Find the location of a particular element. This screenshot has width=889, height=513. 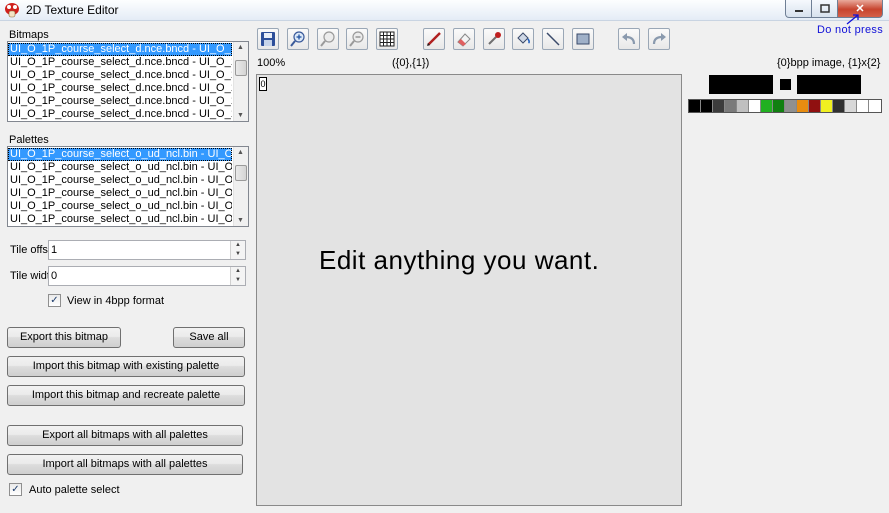

pencil-button is located at coordinates (434, 39).